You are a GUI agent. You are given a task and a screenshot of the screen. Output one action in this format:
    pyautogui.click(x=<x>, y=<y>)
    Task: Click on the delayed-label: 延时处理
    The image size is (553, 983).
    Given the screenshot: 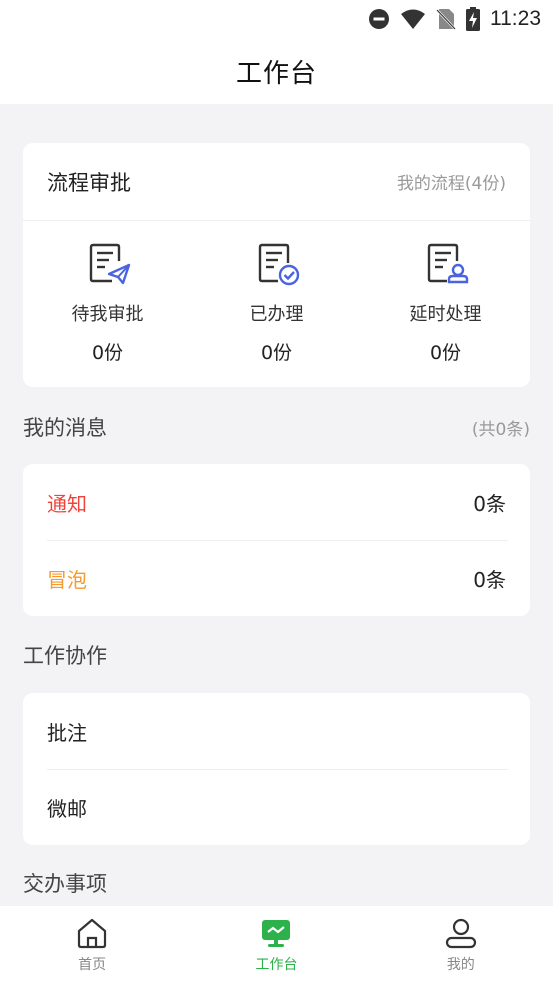 What is the action you would take?
    pyautogui.click(x=445, y=314)
    